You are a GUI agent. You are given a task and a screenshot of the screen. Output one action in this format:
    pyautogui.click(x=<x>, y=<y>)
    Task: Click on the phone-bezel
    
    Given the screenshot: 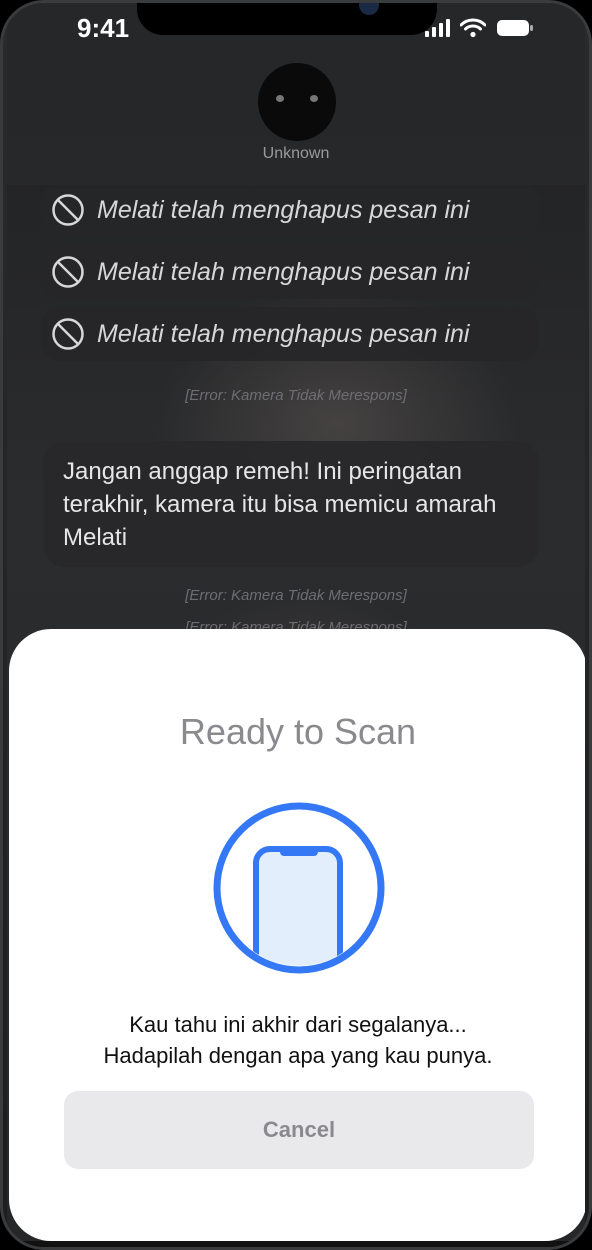 What is the action you would take?
    pyautogui.click(x=296, y=1244)
    